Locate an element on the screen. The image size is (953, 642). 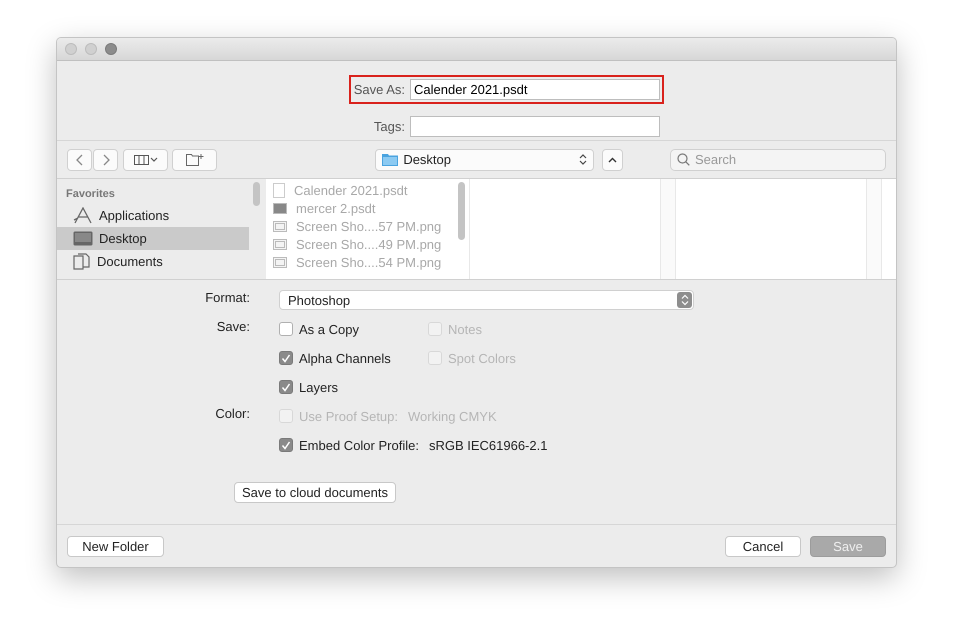
applications-icon is located at coordinates (83, 215).